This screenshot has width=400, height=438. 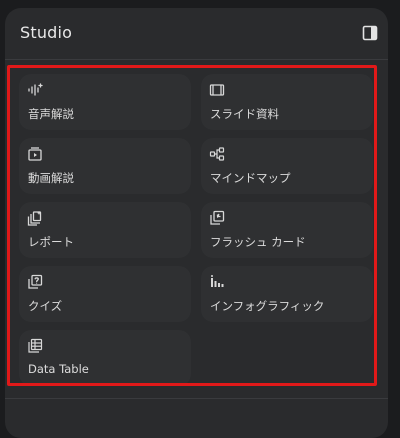 I want to click on tool-report-card: レポート, so click(x=105, y=230).